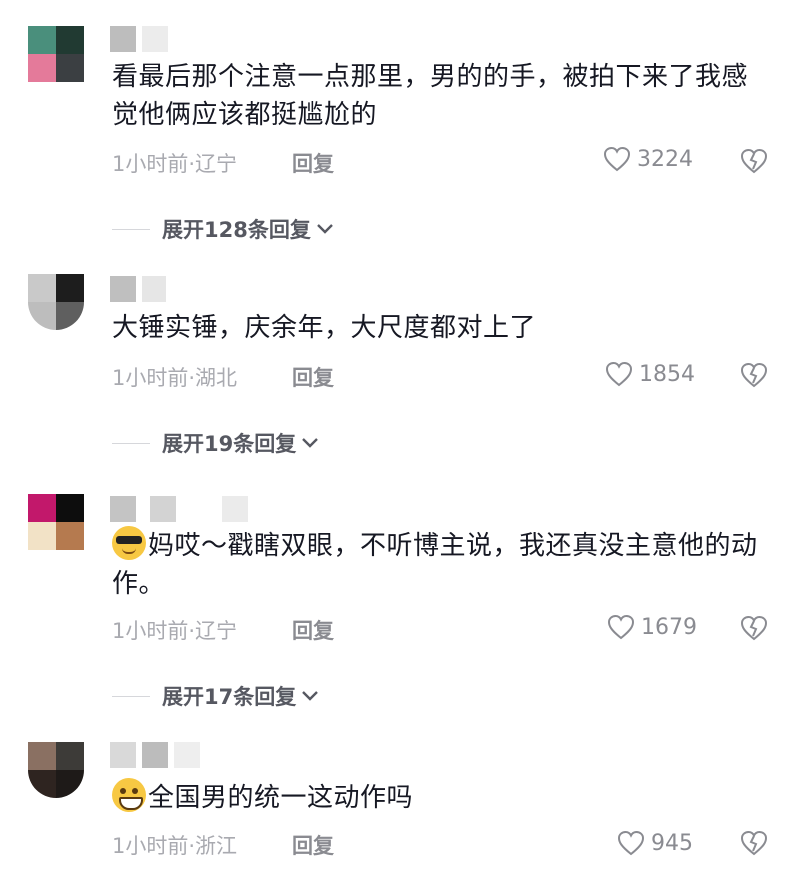 This screenshot has width=800, height=881. Describe the element at coordinates (175, 846) in the screenshot. I see `comment-meta: 1小时前·浙江` at that location.